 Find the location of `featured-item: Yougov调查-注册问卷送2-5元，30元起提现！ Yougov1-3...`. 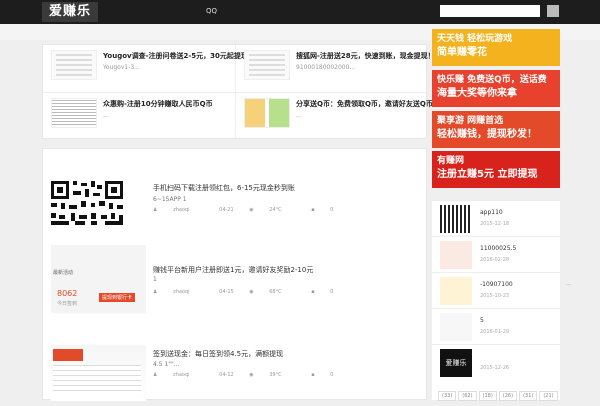

featured-item: Yougov调查-注册问卷送2-5元，30元起提现！ Yougov1-3... is located at coordinates (149, 68).